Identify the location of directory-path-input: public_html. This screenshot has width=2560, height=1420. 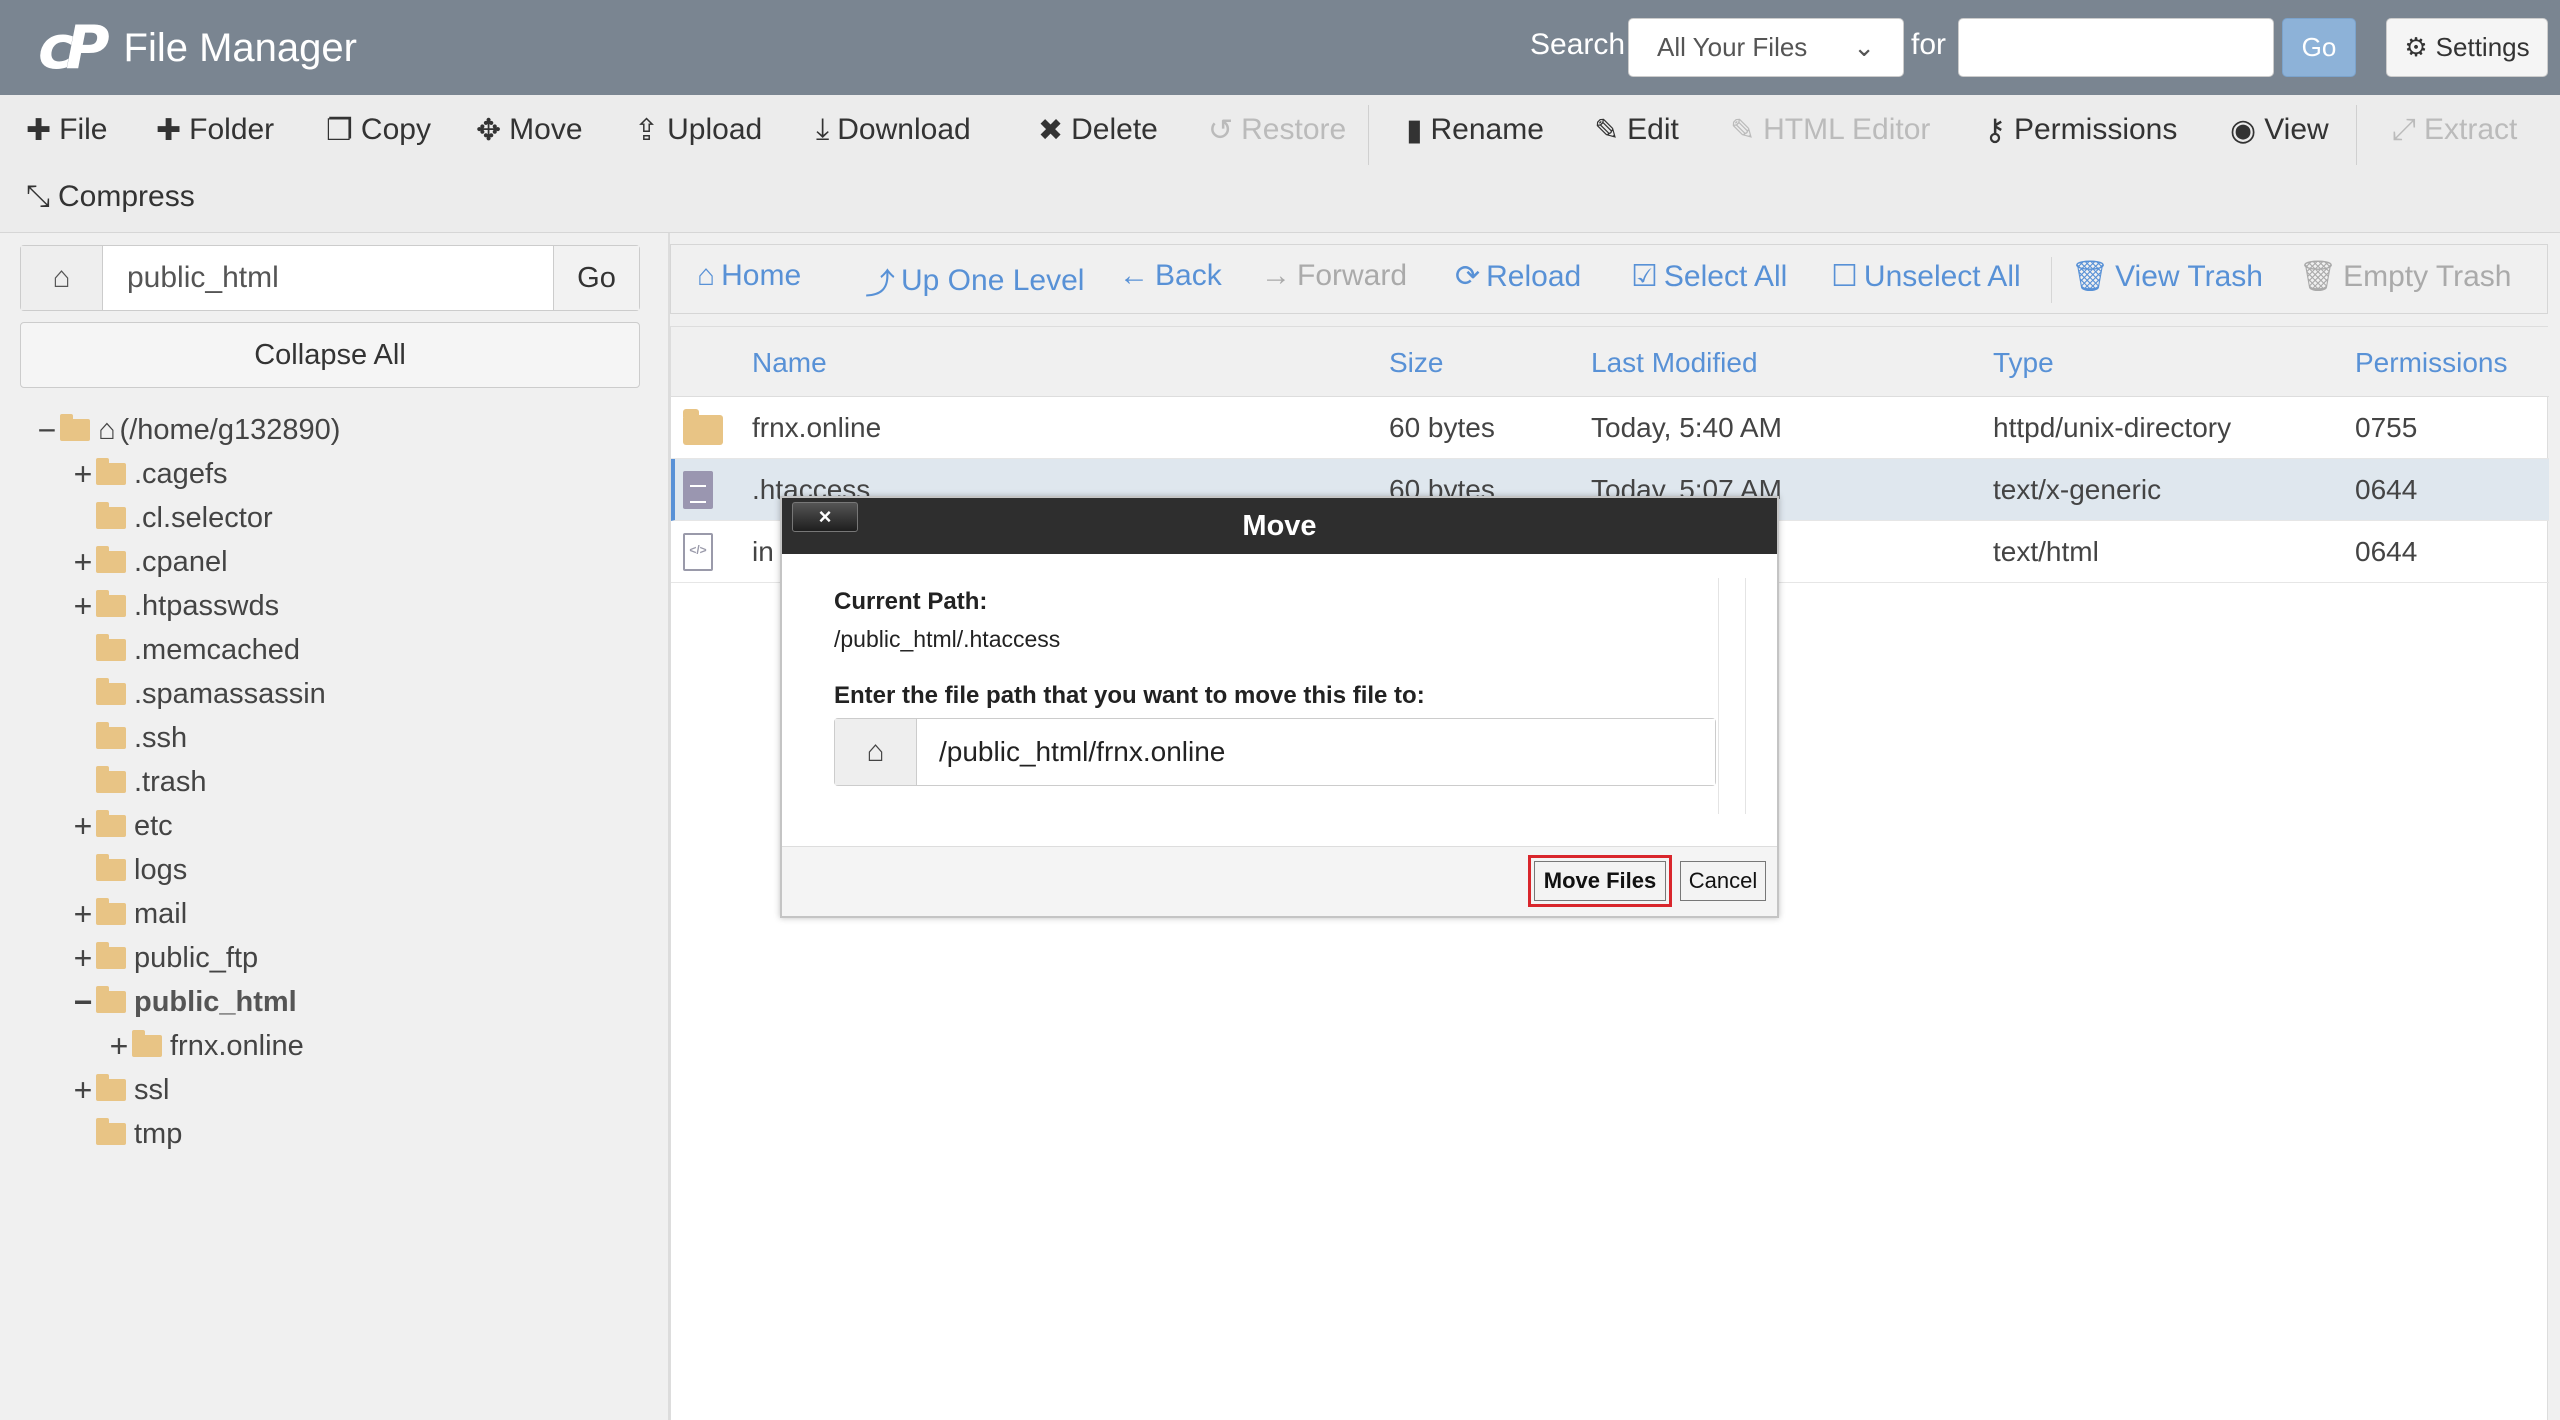
(328, 278).